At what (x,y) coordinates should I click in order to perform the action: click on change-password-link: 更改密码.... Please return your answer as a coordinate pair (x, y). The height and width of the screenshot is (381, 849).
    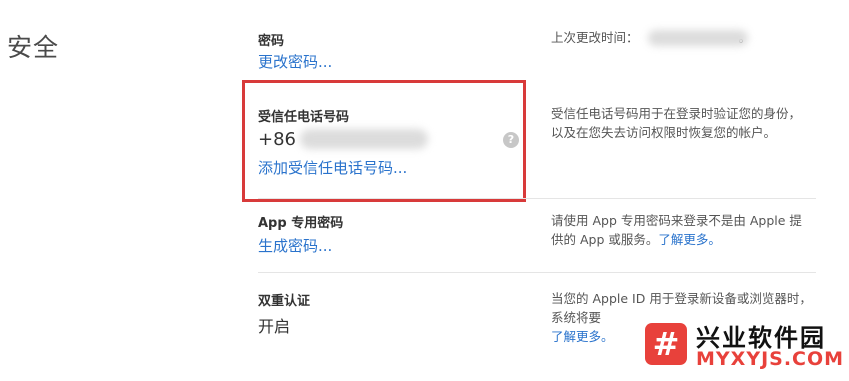
    Looking at the image, I should click on (295, 61).